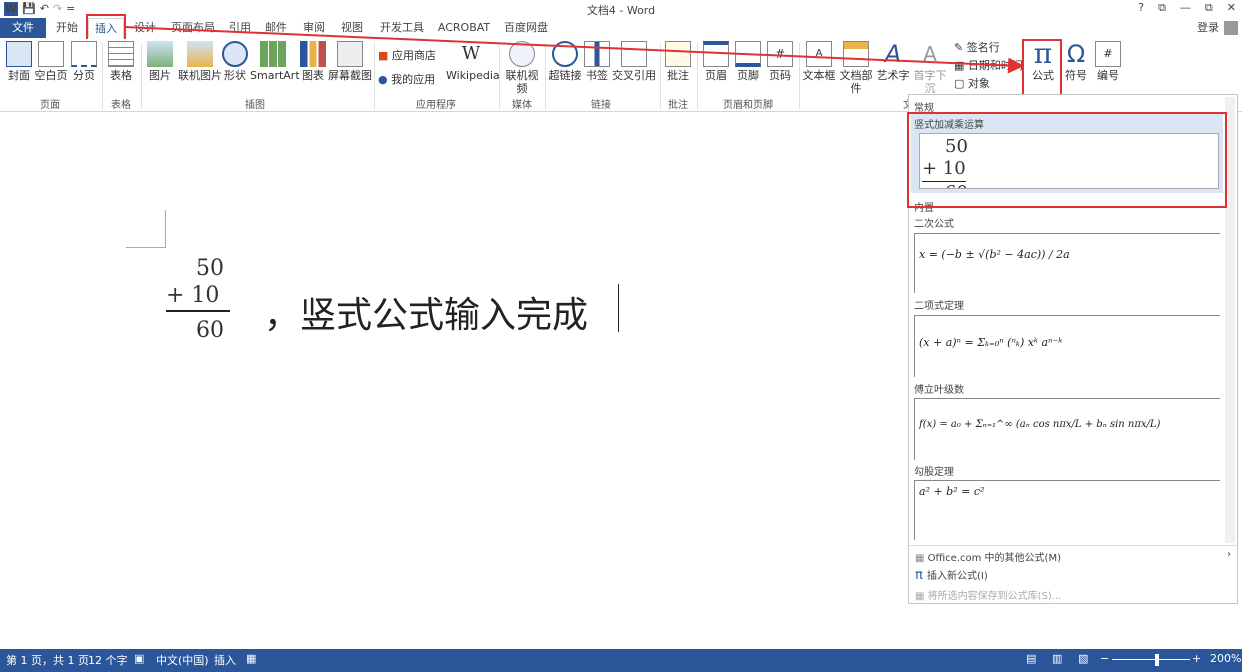 This screenshot has width=1242, height=672. Describe the element at coordinates (934, 472) in the screenshot. I see `pythagorean-title: 勾股定理` at that location.